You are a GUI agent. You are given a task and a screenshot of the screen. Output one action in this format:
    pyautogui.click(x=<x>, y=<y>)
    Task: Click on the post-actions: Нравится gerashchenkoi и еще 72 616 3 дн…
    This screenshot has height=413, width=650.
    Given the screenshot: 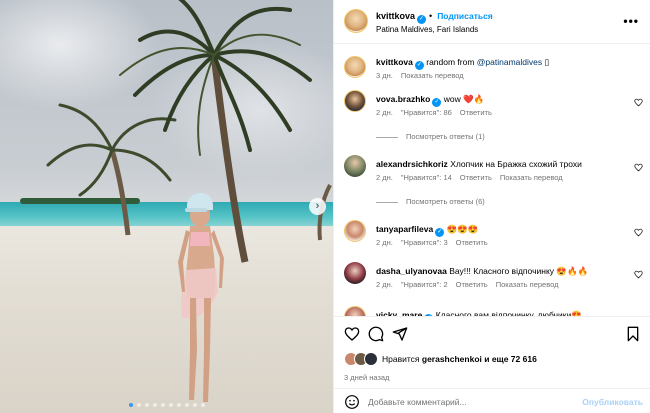 What is the action you would take?
    pyautogui.click(x=492, y=364)
    